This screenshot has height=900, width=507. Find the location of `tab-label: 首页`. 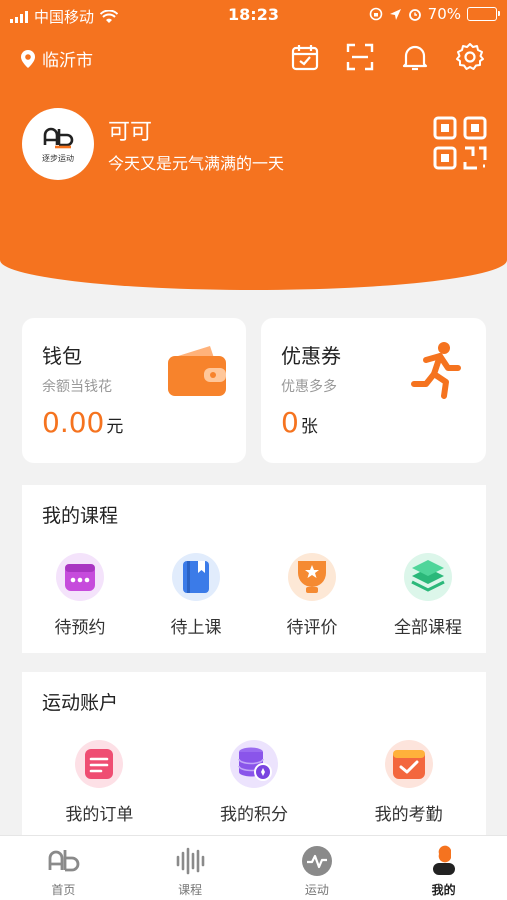

tab-label: 首页 is located at coordinates (63, 890).